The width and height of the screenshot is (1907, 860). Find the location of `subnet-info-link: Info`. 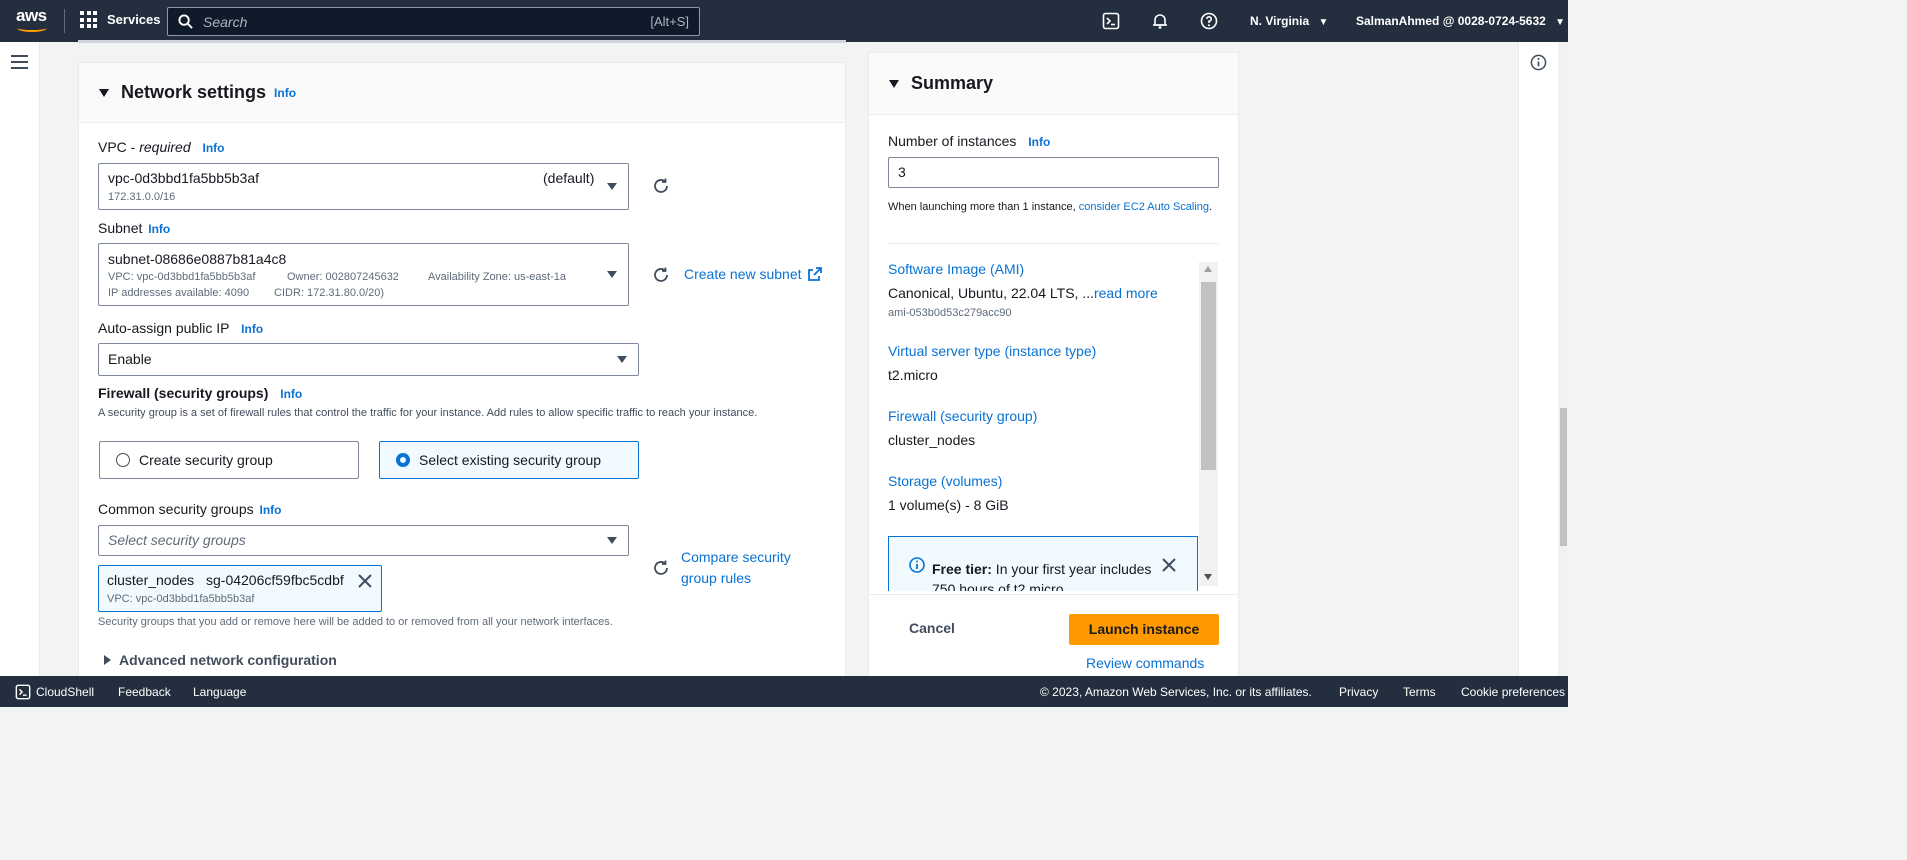

subnet-info-link: Info is located at coordinates (159, 229).